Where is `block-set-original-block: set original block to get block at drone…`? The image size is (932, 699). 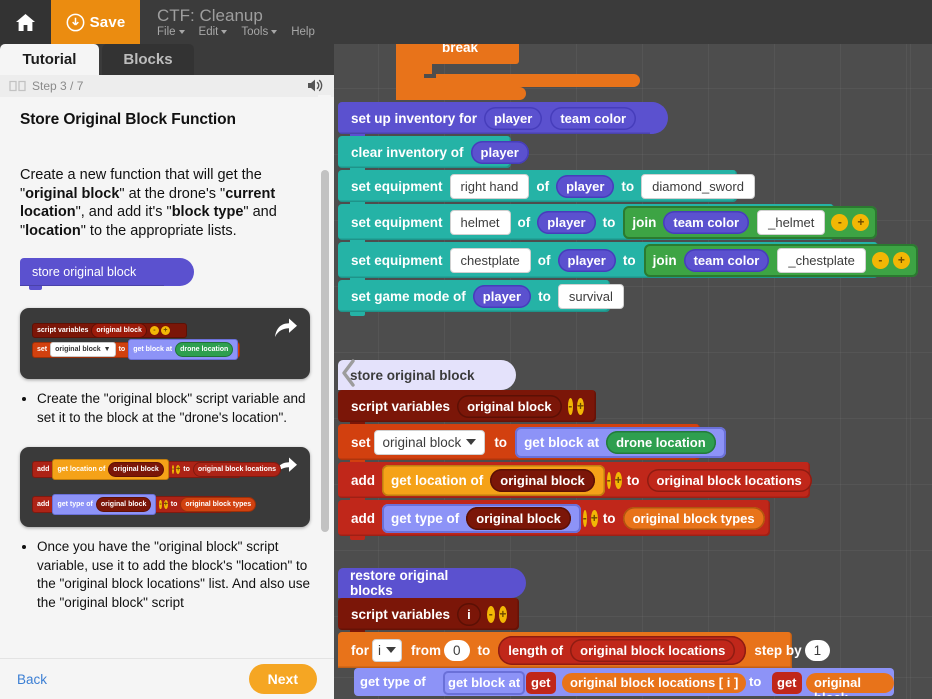 block-set-original-block: set original block to get block at drone… is located at coordinates (532, 444).